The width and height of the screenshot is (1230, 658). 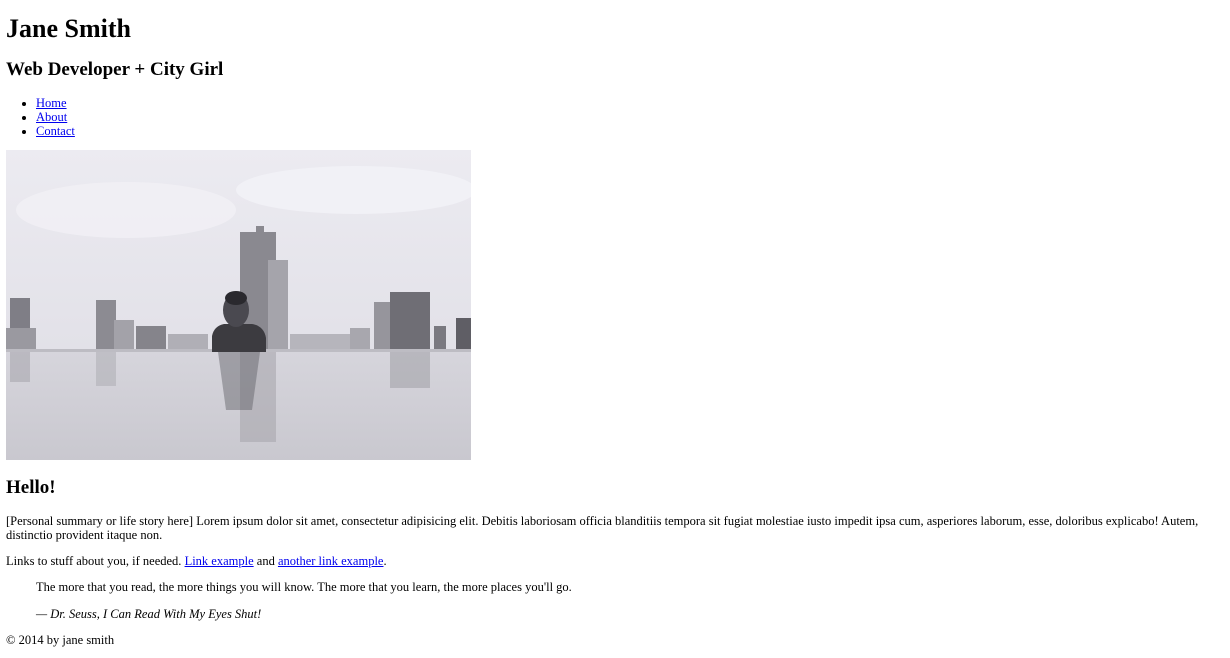 What do you see at coordinates (60, 640) in the screenshot?
I see `footer-copyright: © 2014 by jane smith` at bounding box center [60, 640].